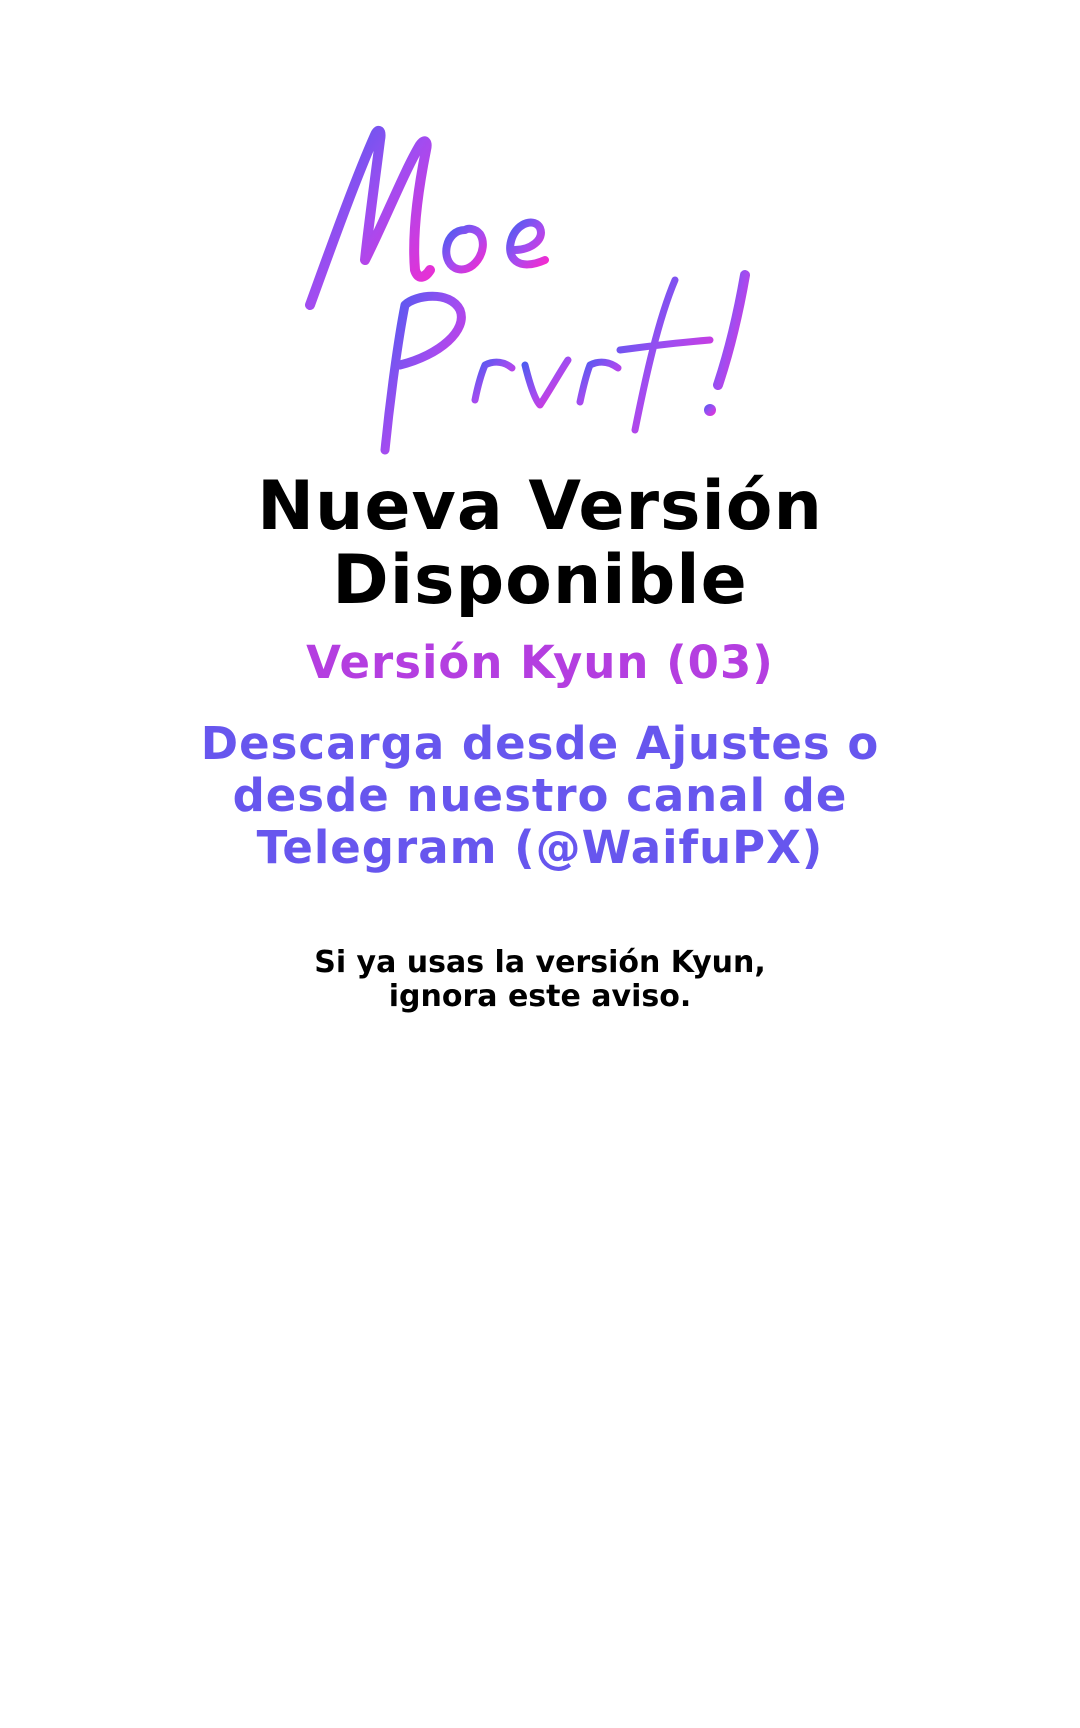  Describe the element at coordinates (540, 580) in the screenshot. I see `title-line-2: Disponible` at that location.